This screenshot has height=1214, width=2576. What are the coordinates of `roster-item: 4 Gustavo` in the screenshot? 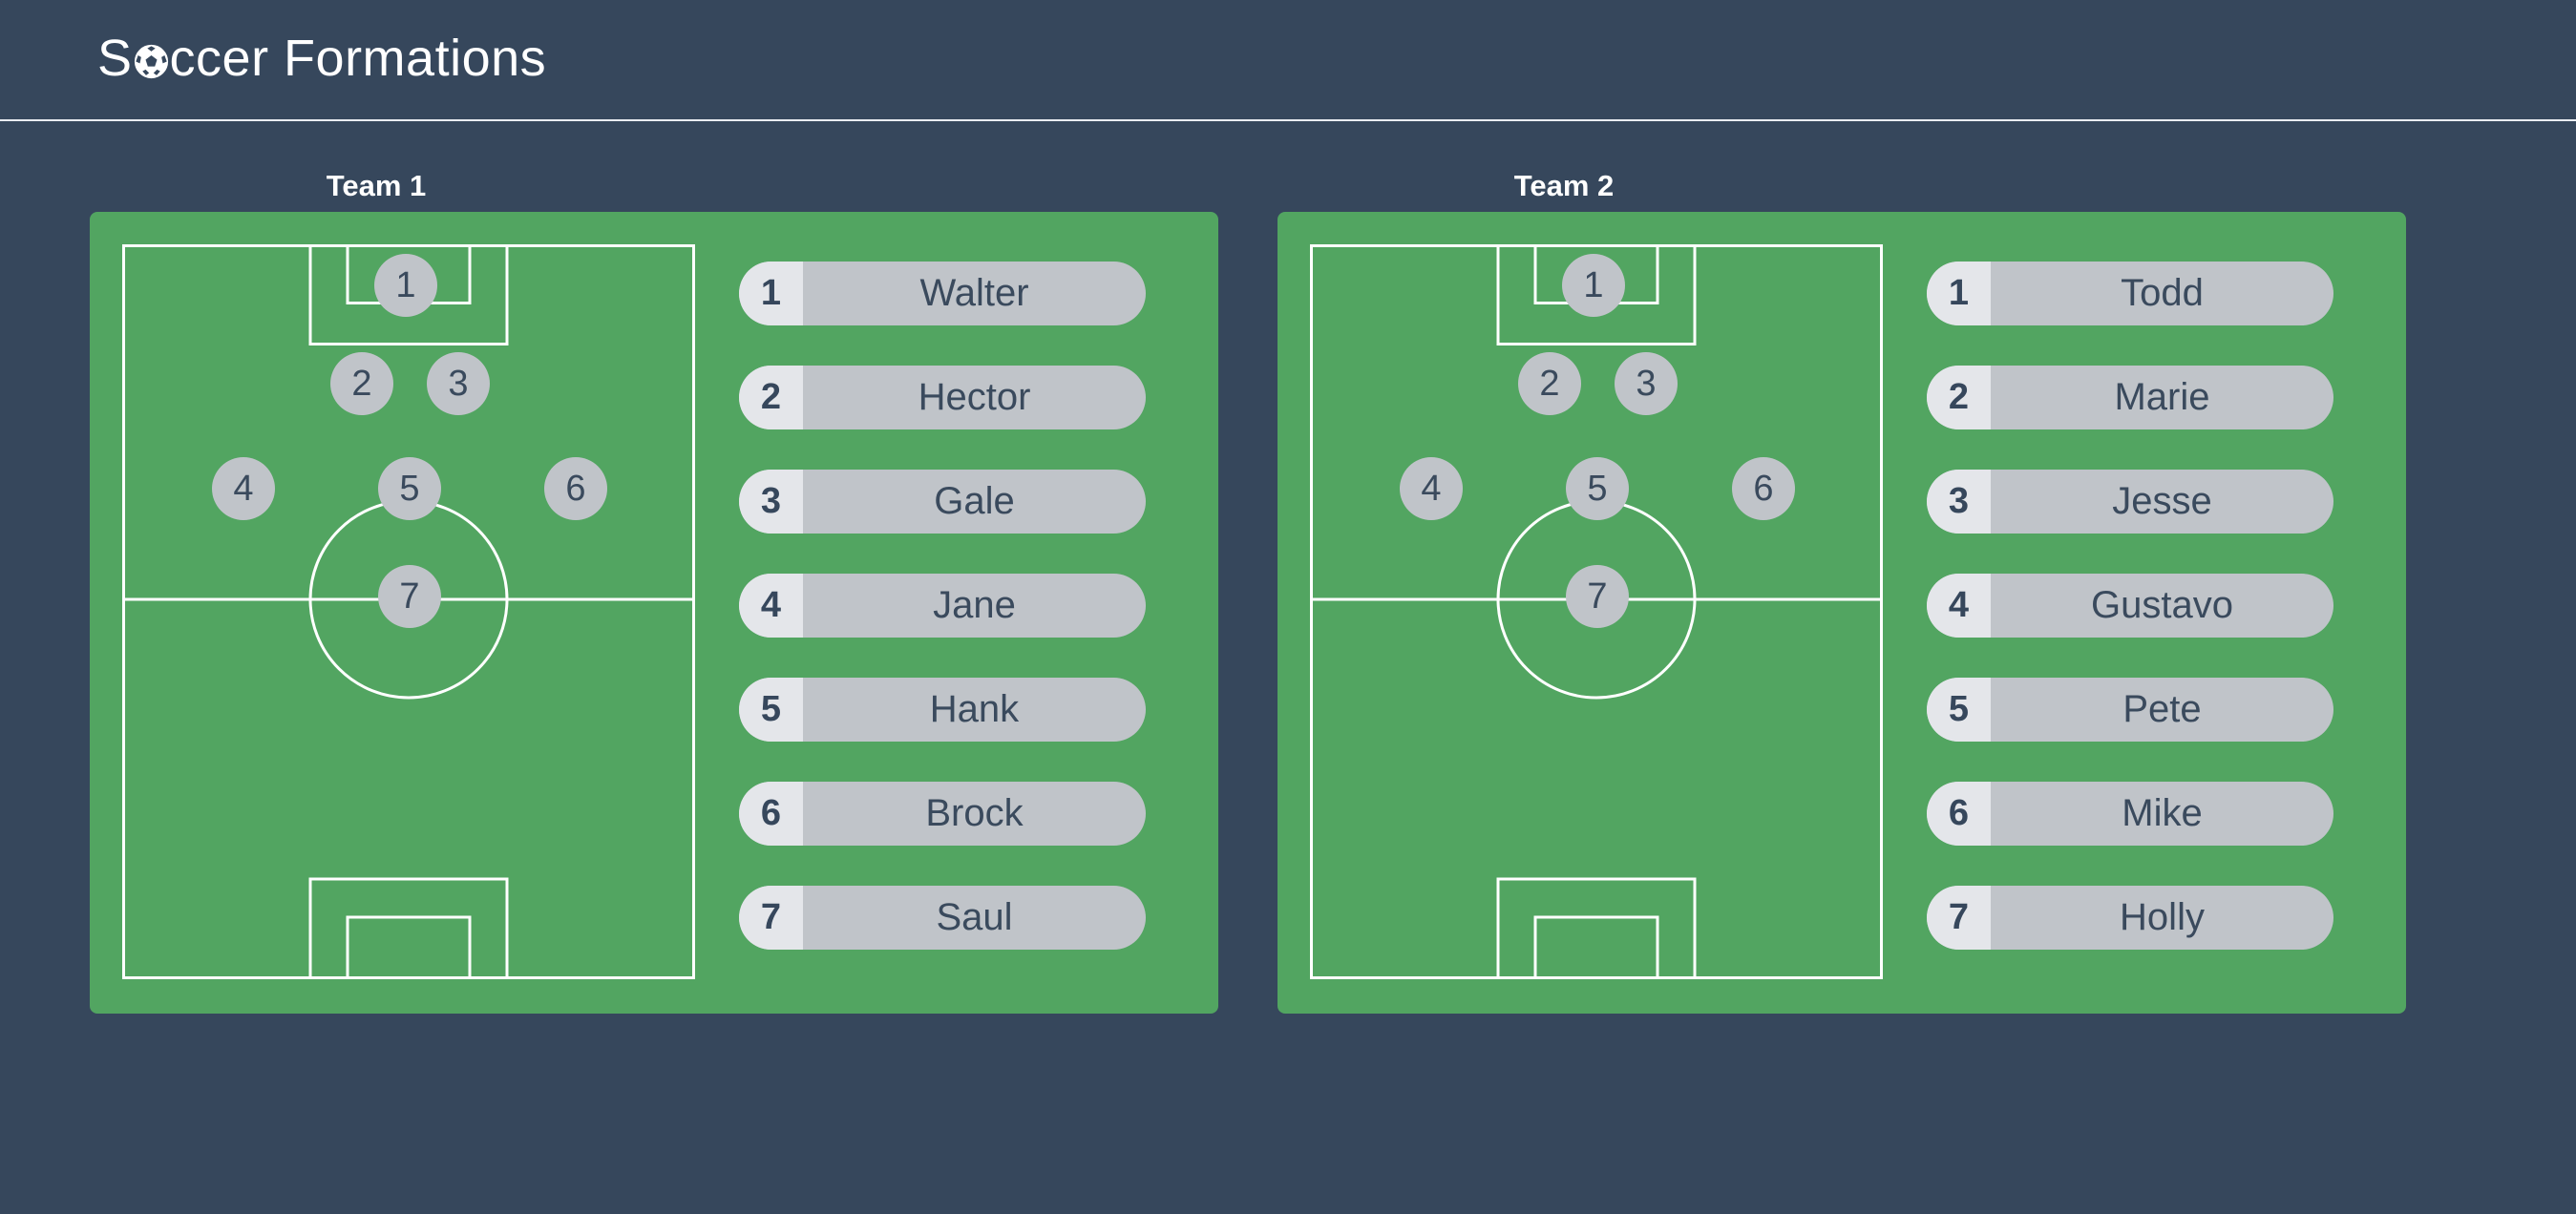 It's located at (2130, 606).